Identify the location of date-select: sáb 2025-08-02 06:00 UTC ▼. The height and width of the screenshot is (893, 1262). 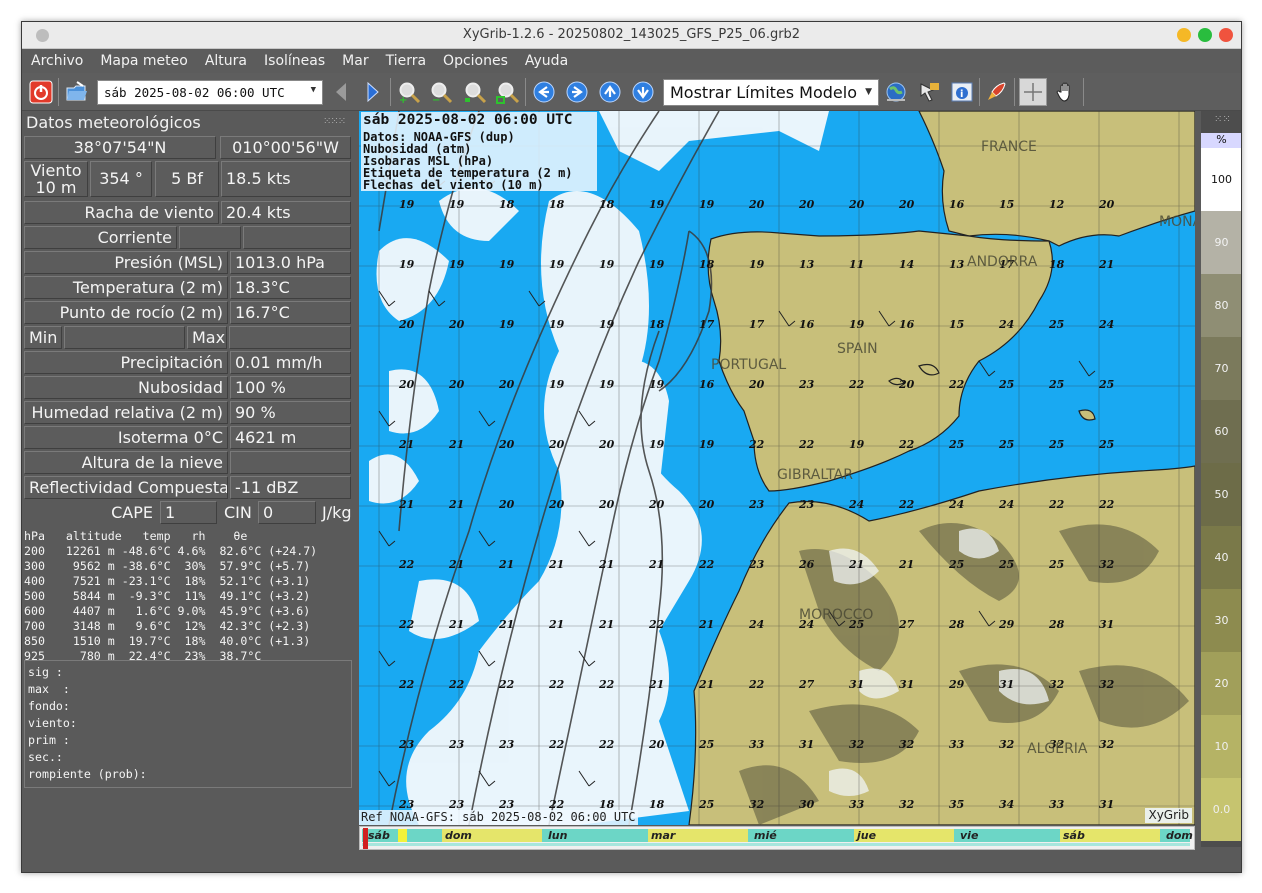
(210, 92).